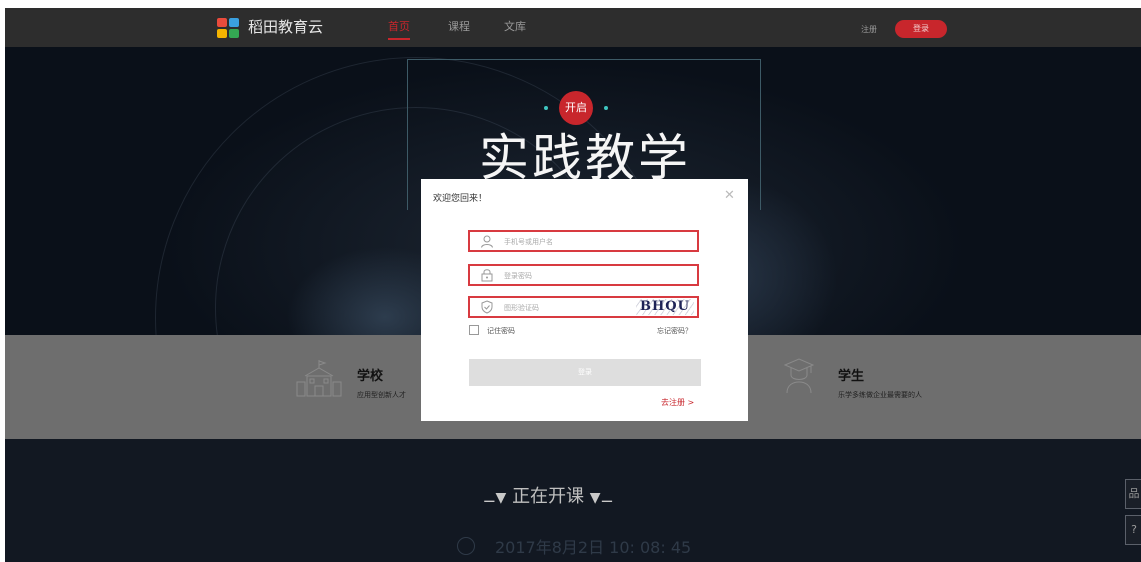 Image resolution: width=1141 pixels, height=562 pixels. I want to click on remember-label: 记住密码, so click(501, 331).